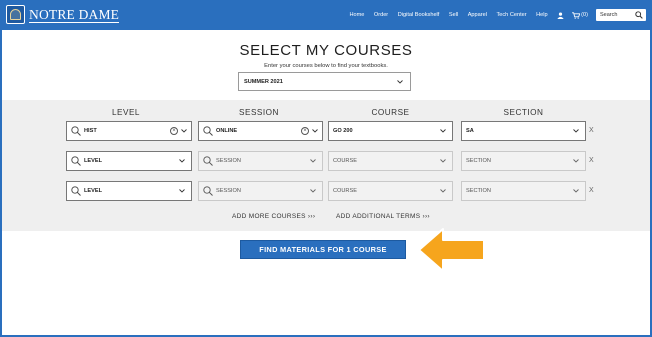 The image size is (652, 337). What do you see at coordinates (129, 161) in the screenshot?
I see `level-select-row2: LEVEL` at bounding box center [129, 161].